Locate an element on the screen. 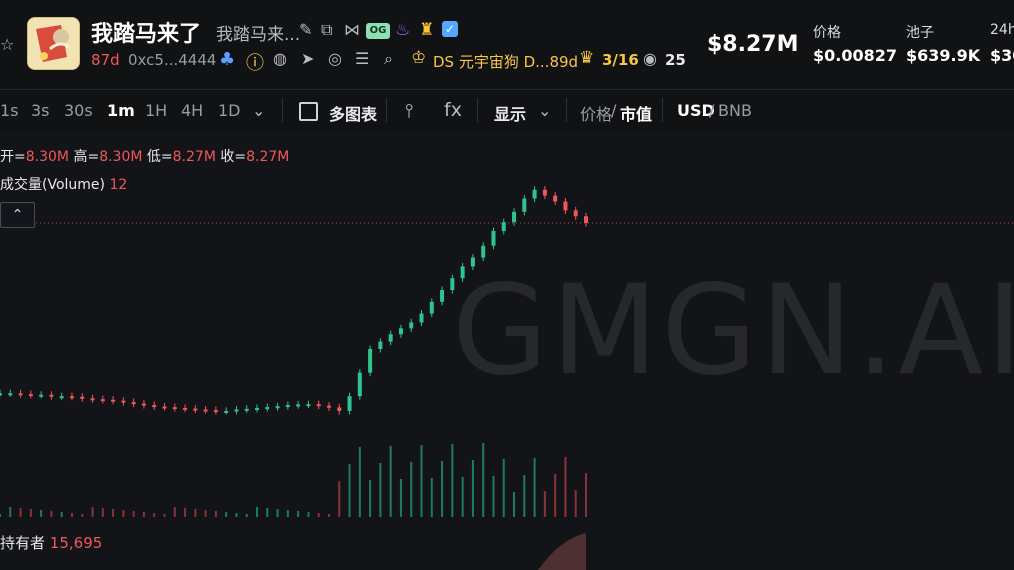 This screenshot has width=1014, height=570. ohlc-readout: 开=8.30M 高=8.30M 低=8.27M 收=8.27M is located at coordinates (144, 156).